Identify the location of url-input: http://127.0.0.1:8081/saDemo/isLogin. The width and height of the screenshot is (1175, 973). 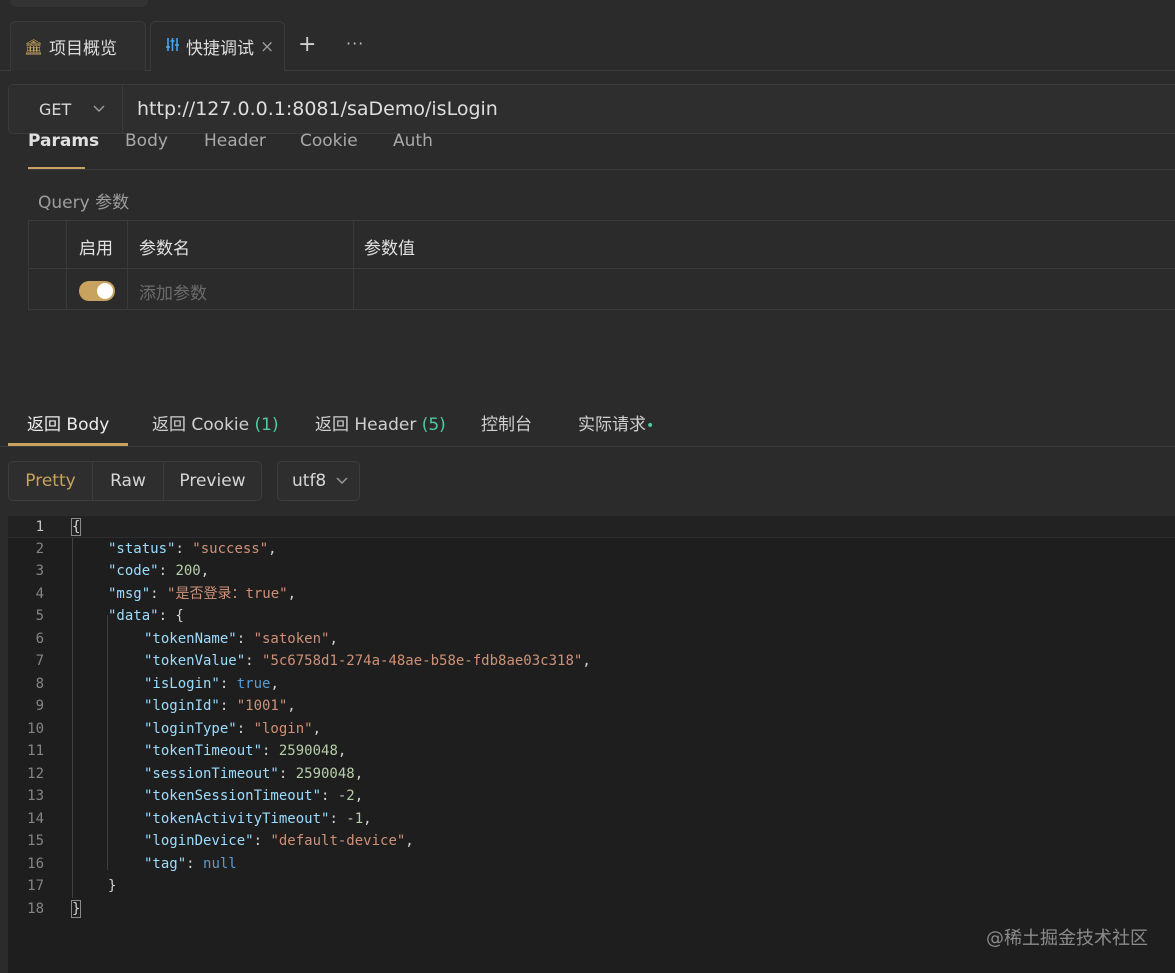
(317, 109).